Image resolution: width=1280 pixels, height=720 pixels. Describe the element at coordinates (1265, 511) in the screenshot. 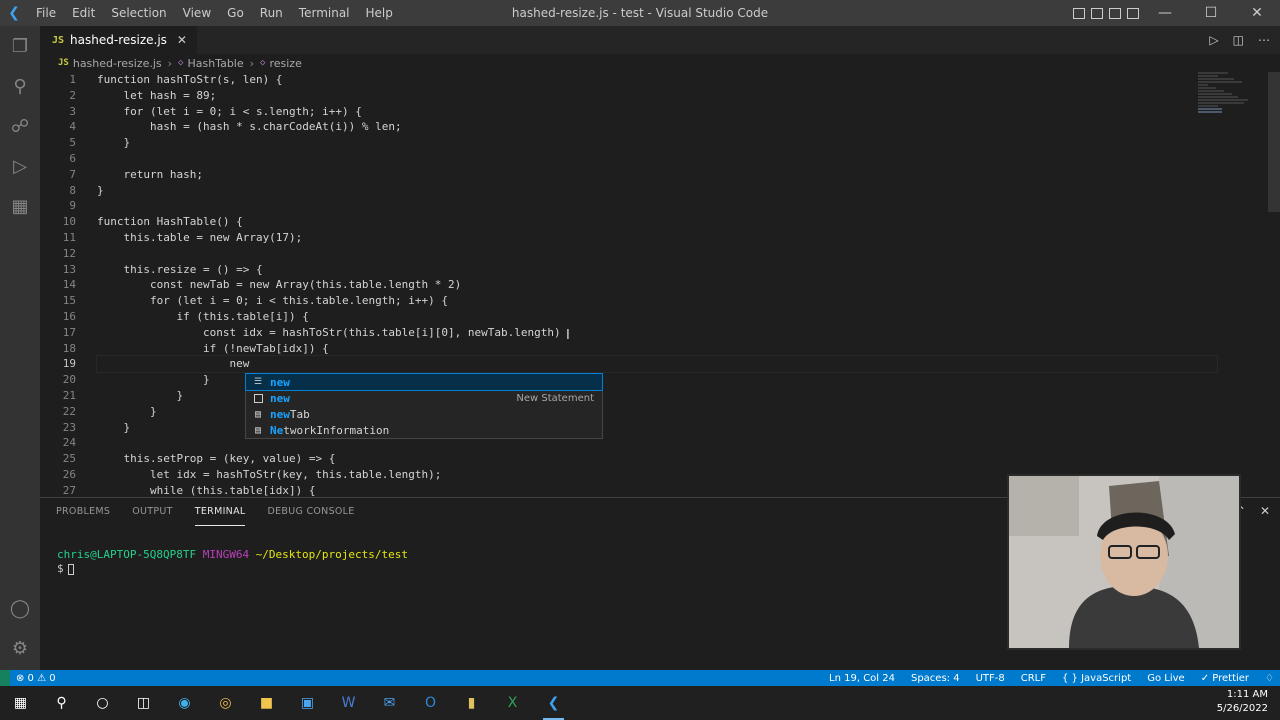

I see `close-panel-icon: ✕` at that location.